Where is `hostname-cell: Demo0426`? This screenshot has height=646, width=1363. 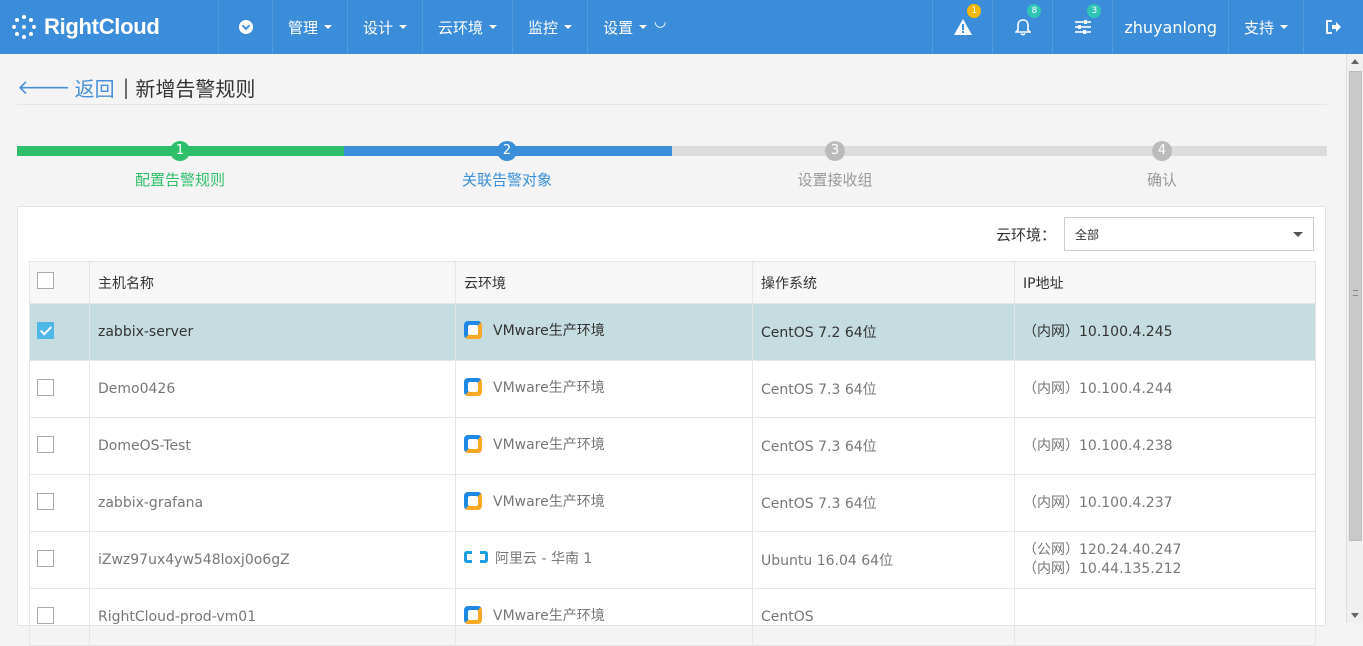 hostname-cell: Demo0426 is located at coordinates (272, 389).